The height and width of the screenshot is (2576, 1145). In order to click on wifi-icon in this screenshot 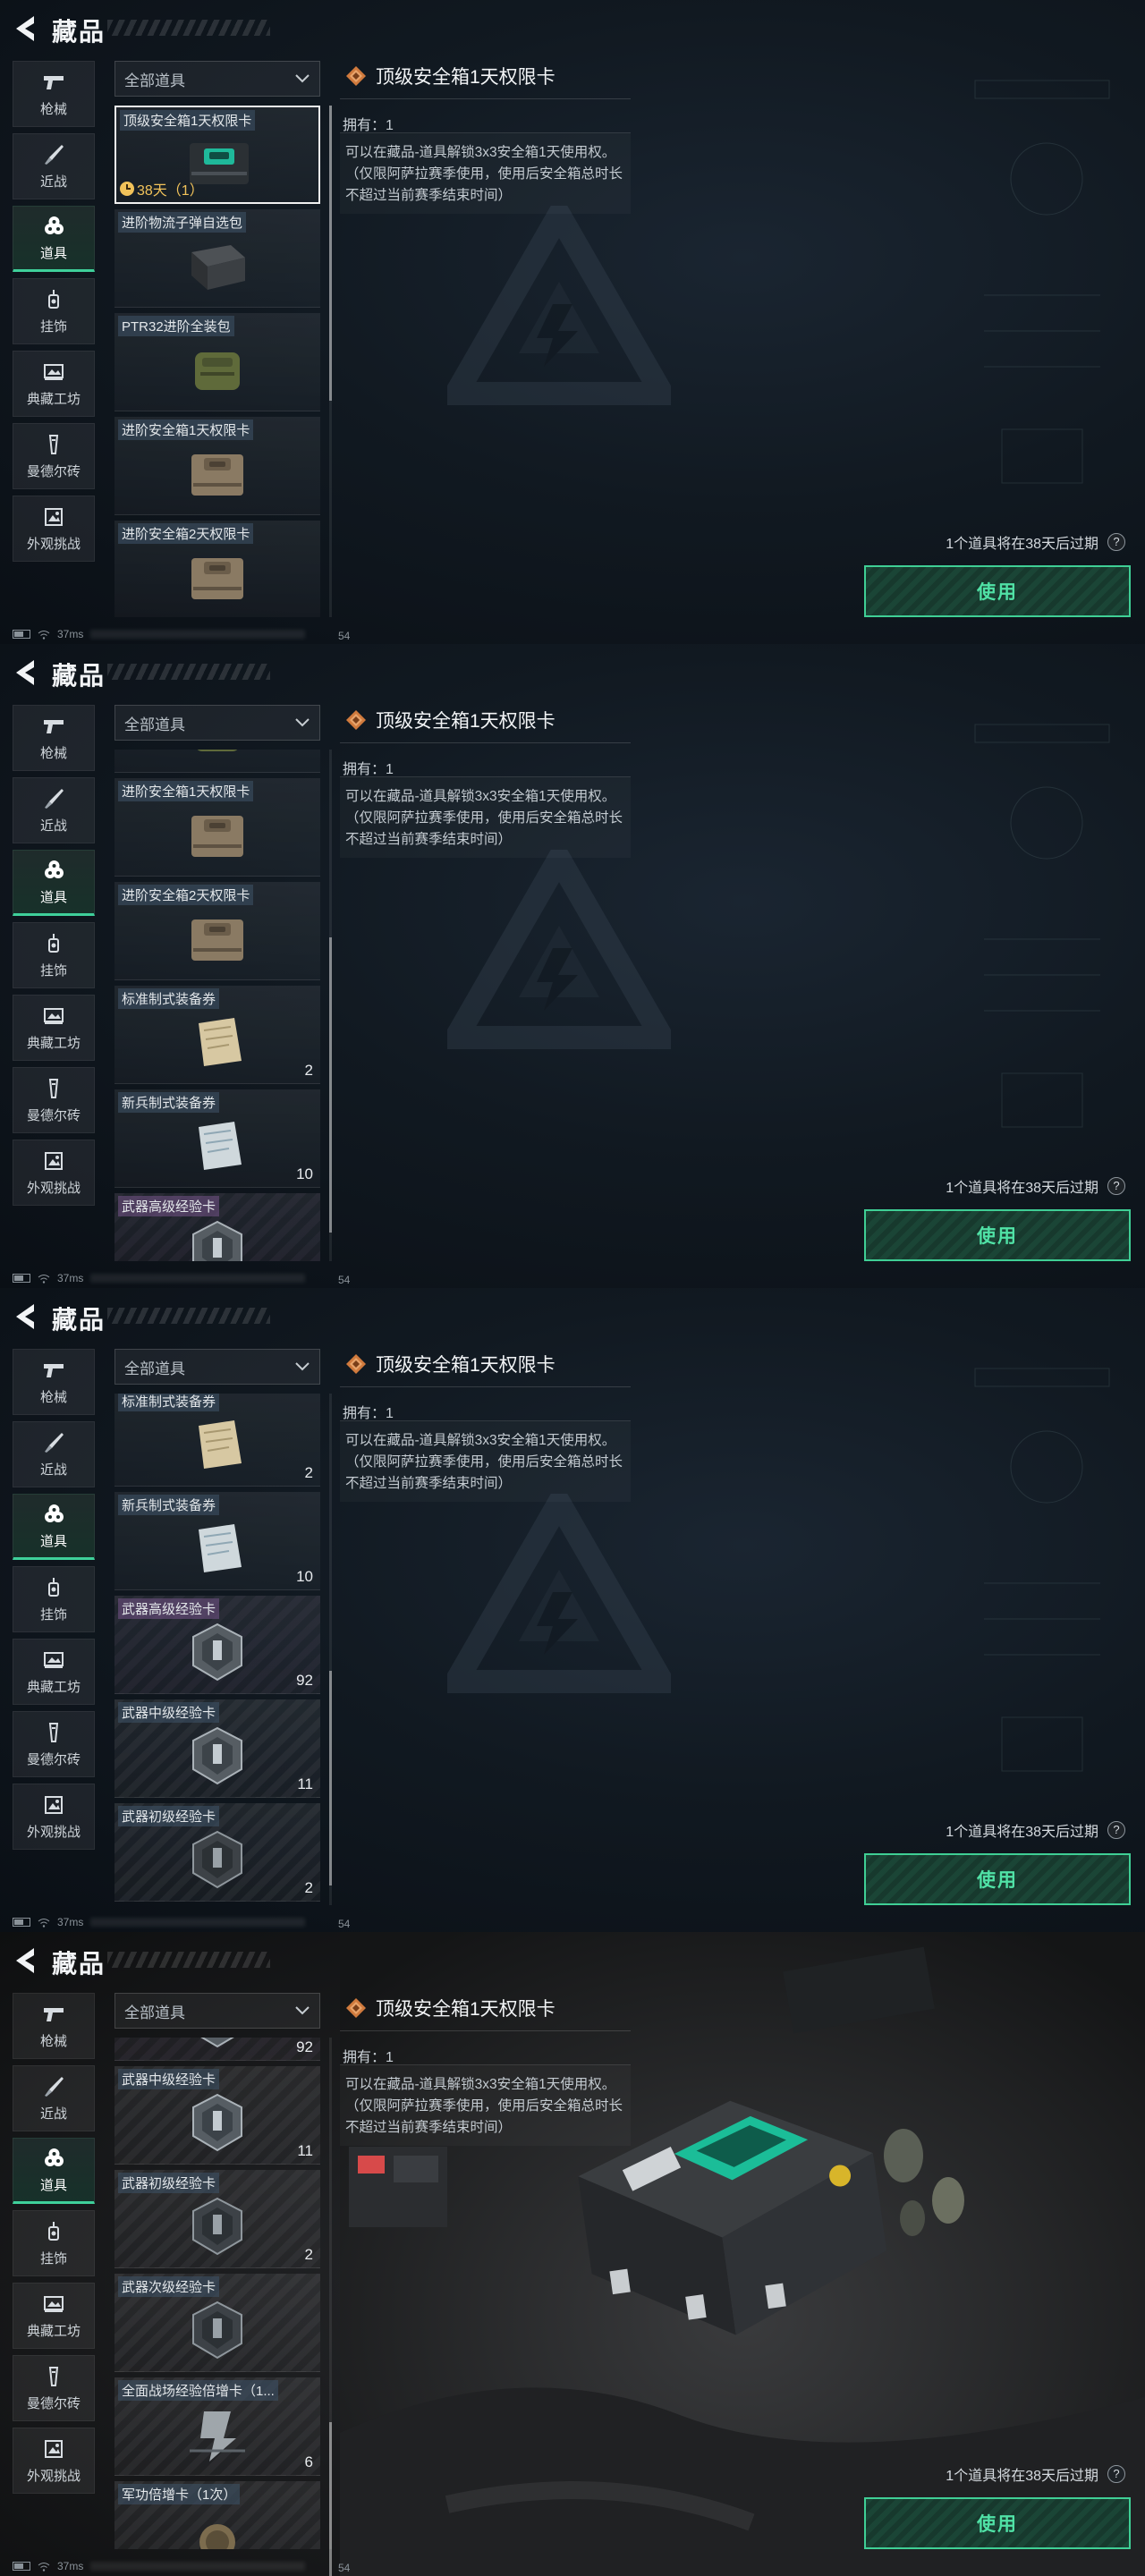, I will do `click(44, 2567)`.